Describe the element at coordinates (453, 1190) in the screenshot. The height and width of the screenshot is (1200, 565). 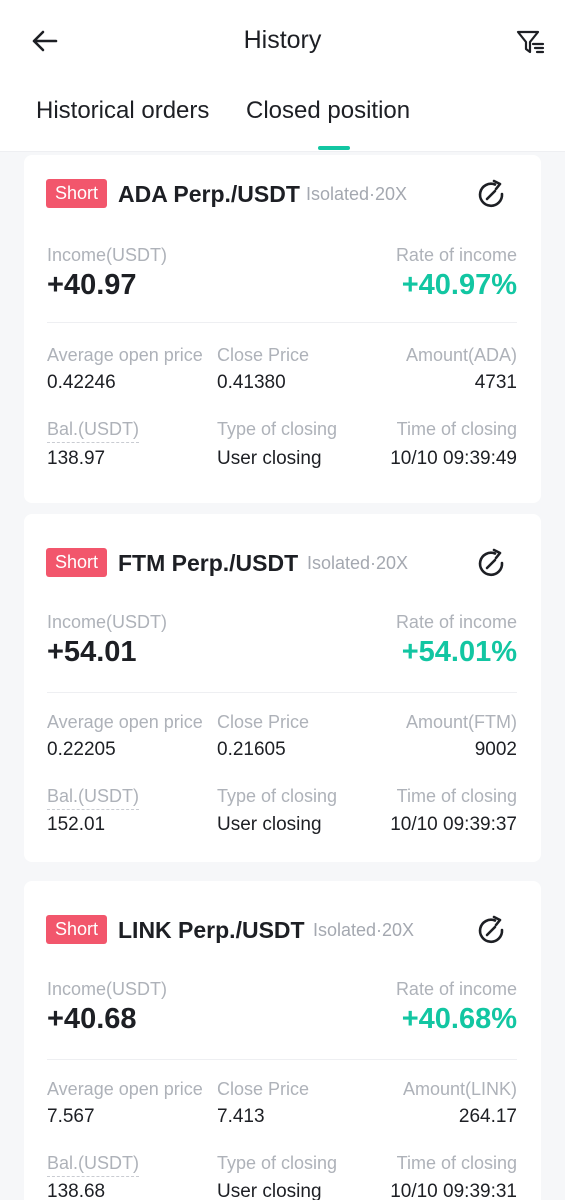
I see `time-closing-value: 10/10 09:39:31` at that location.